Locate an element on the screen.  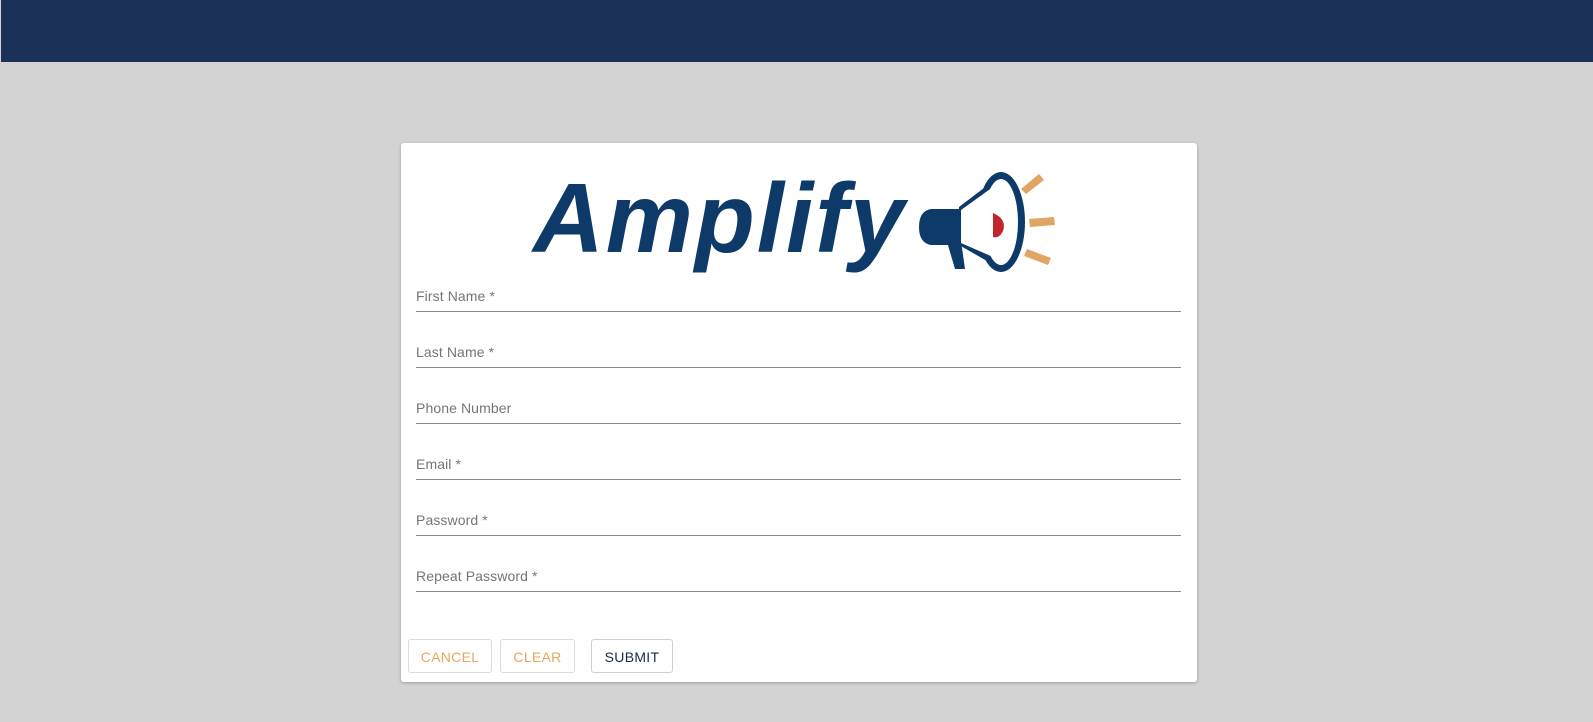
password-field: Password * is located at coordinates (800, 522).